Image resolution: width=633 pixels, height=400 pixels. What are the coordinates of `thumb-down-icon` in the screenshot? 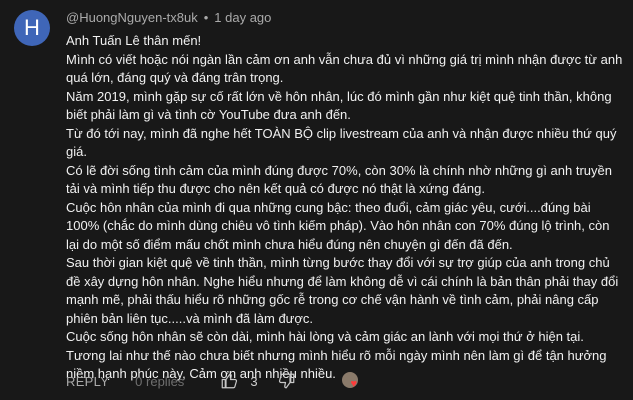 It's located at (286, 381).